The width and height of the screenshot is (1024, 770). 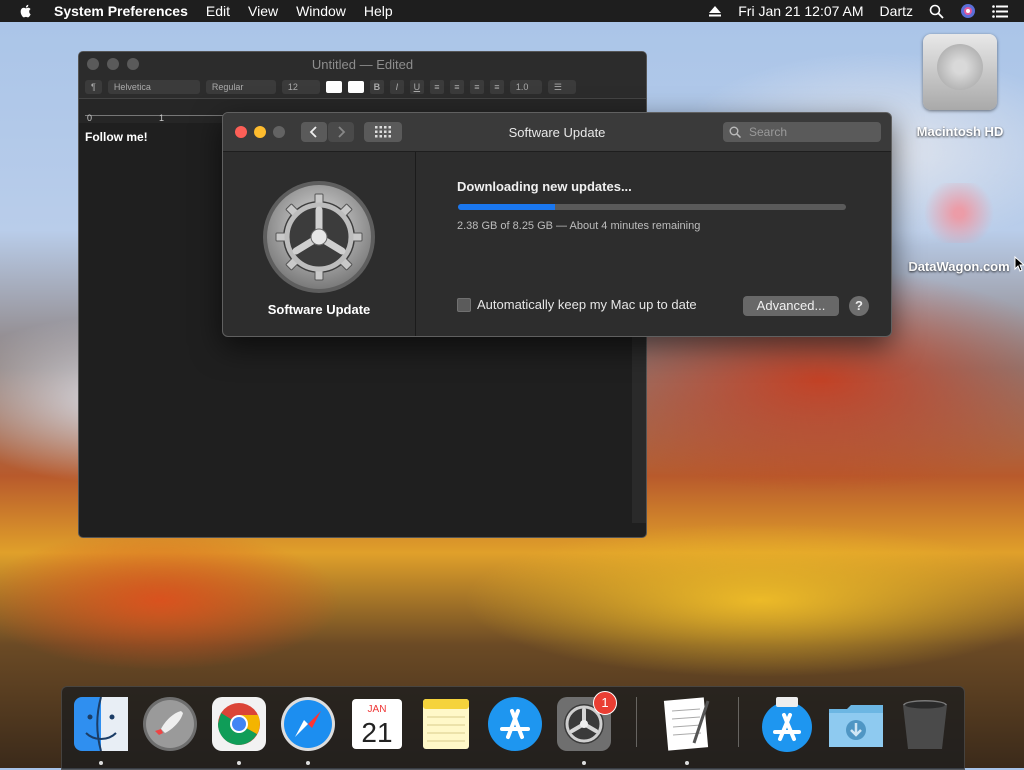 I want to click on hard-drive-icon, so click(x=960, y=72).